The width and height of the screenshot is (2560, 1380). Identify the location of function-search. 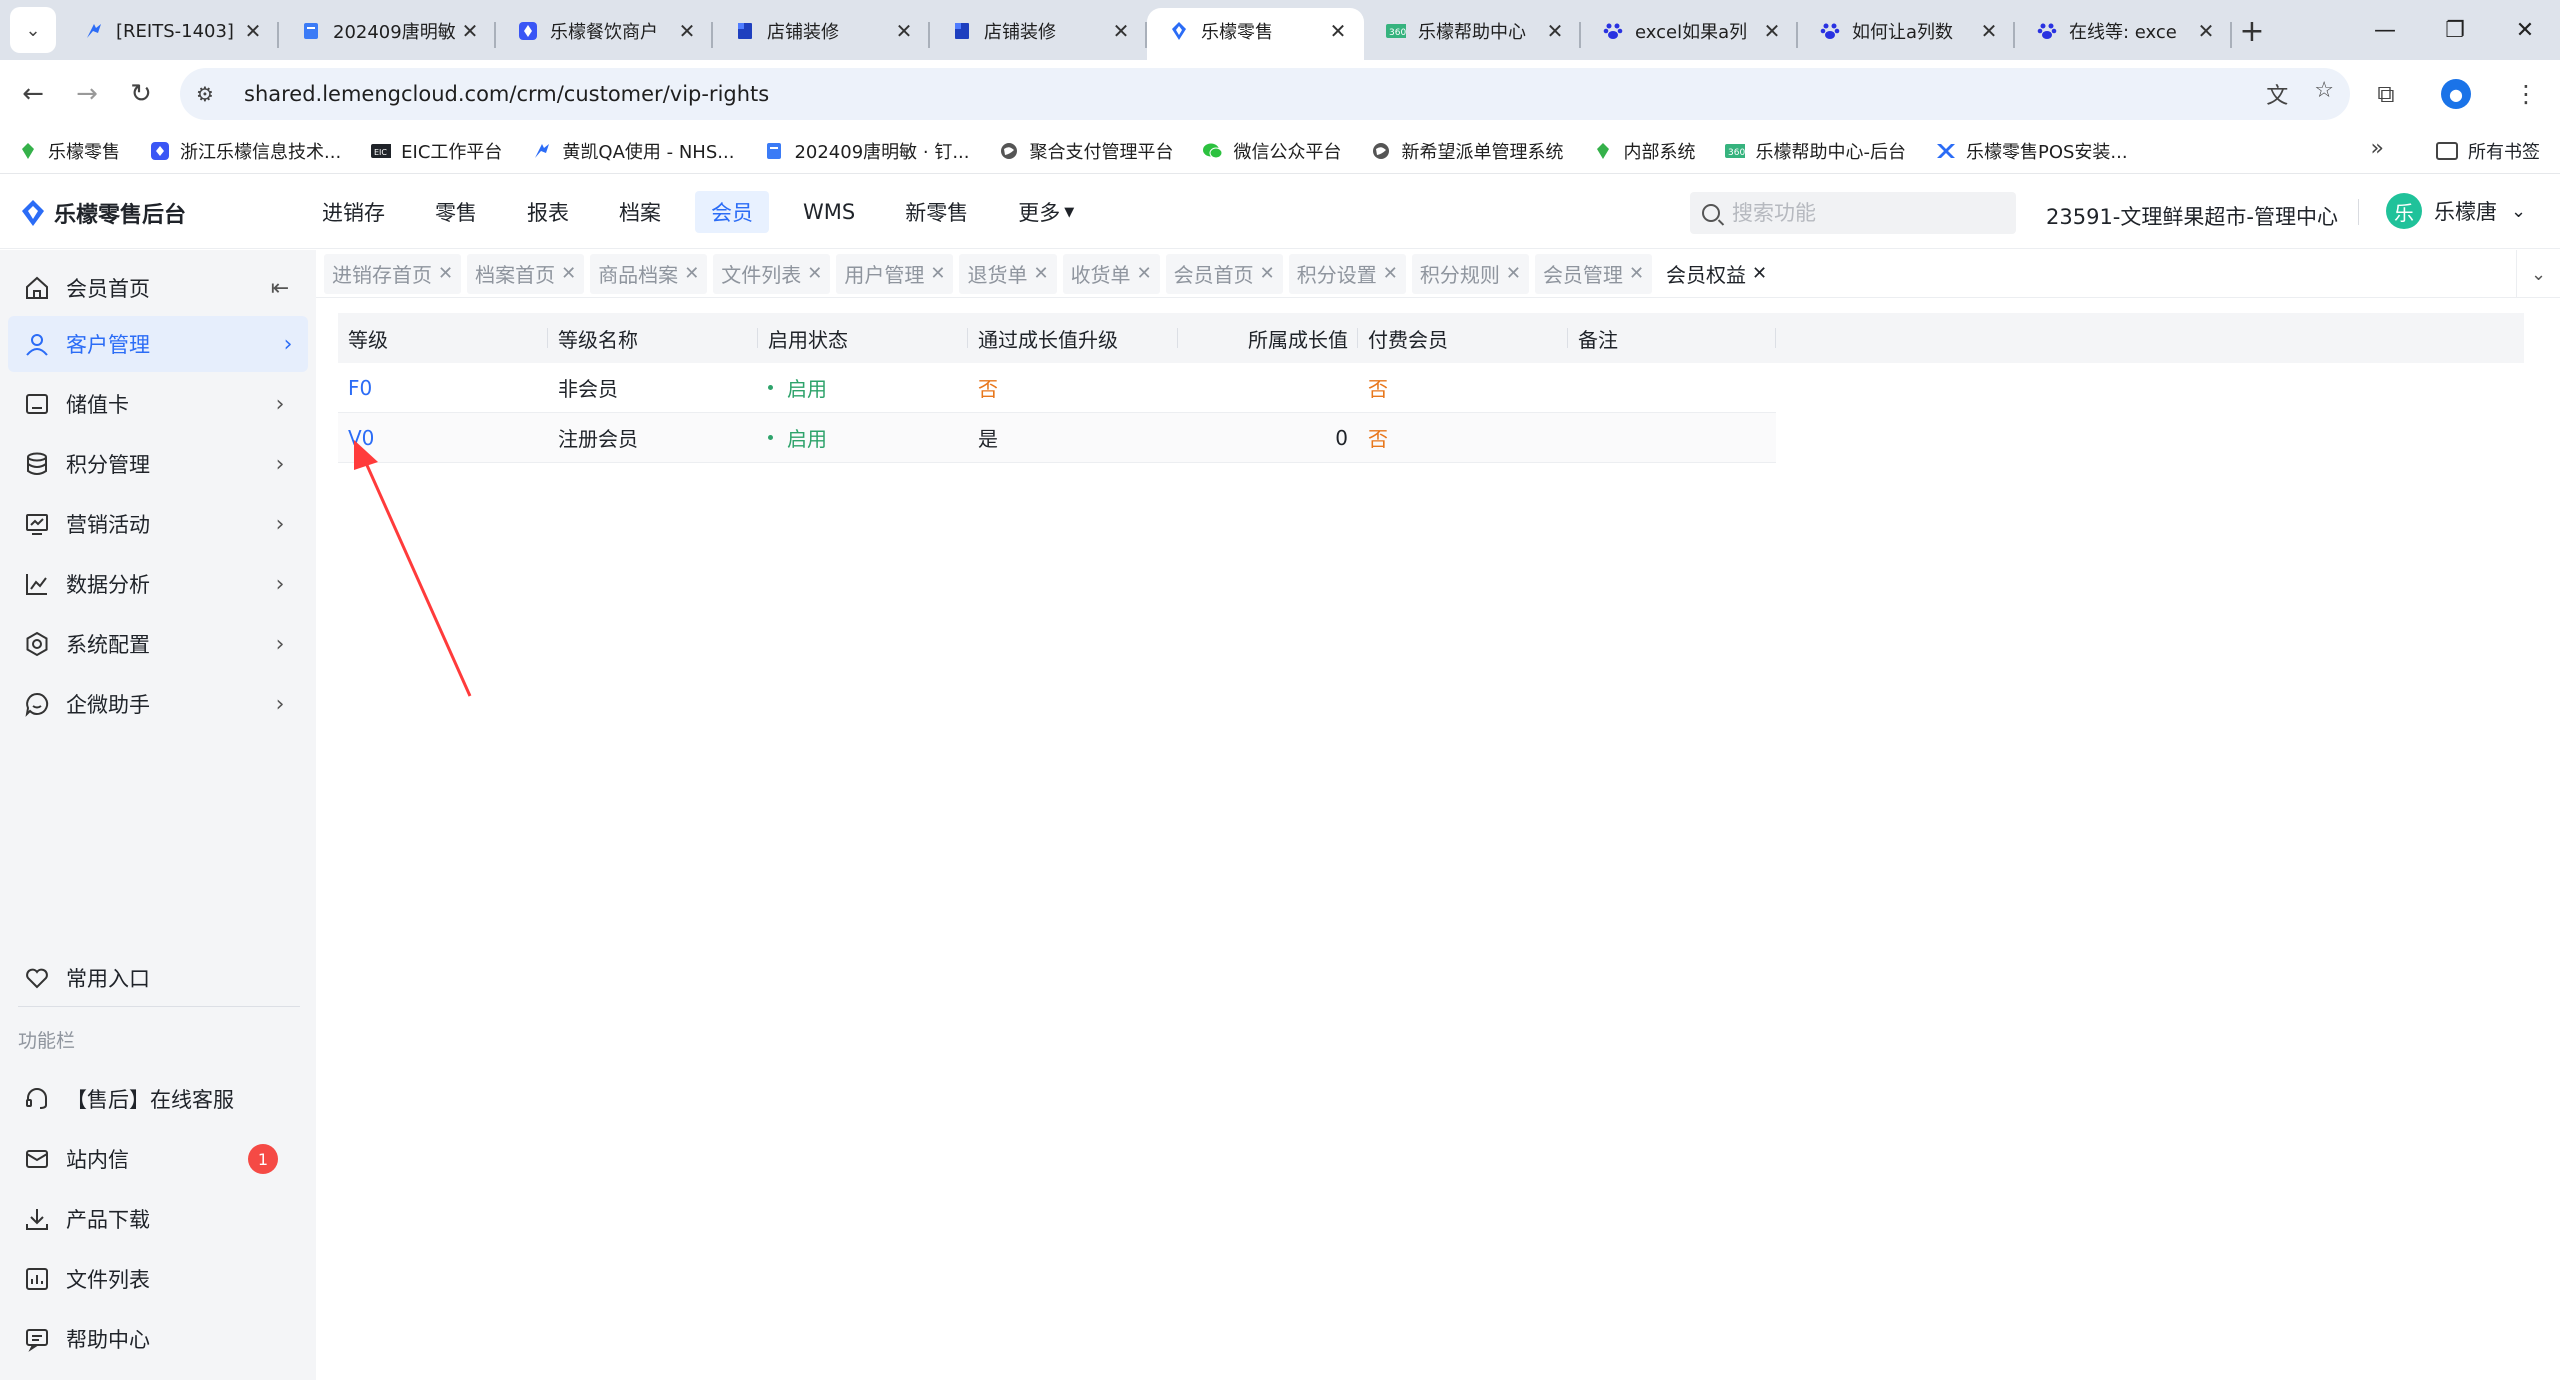
(1853, 213).